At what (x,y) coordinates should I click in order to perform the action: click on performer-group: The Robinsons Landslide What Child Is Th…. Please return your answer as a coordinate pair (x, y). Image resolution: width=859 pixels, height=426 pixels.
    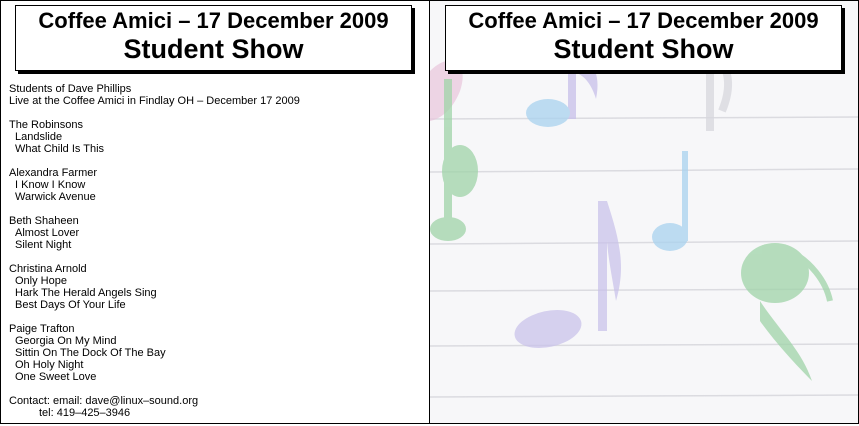
    Looking at the image, I should click on (214, 137).